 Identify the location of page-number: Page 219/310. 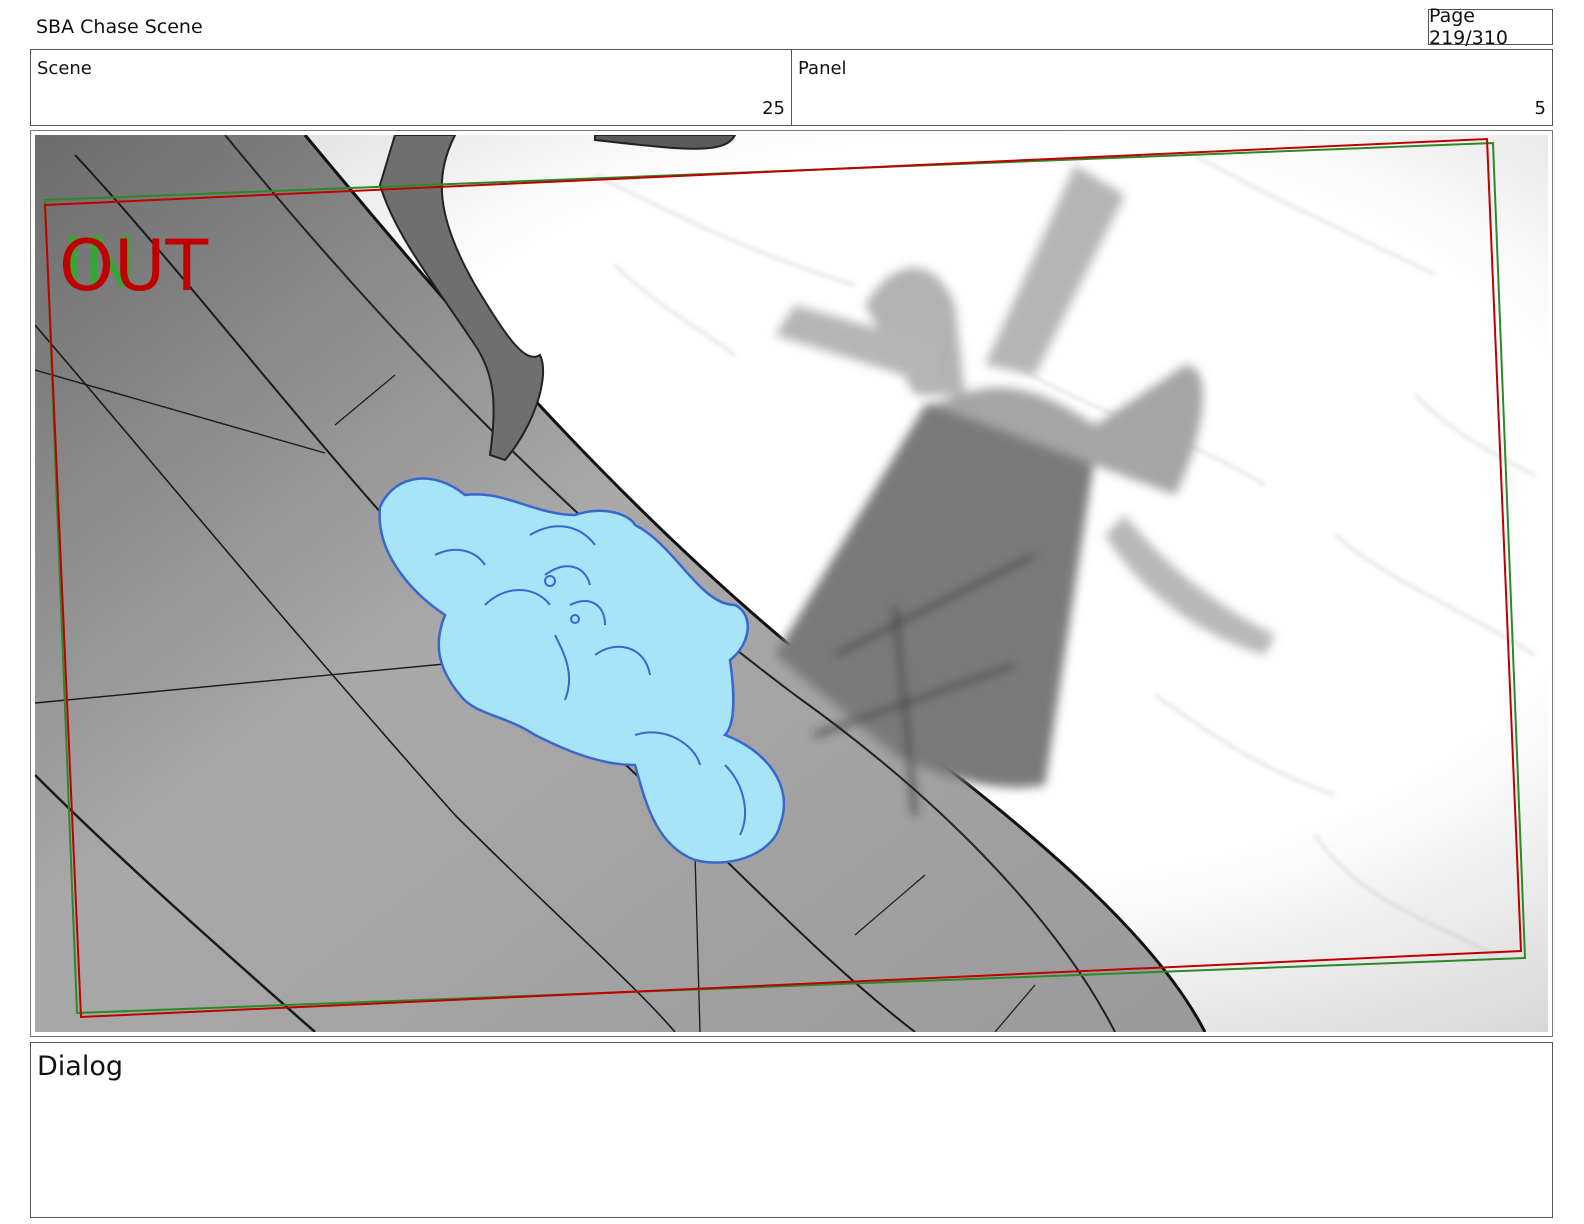
(1490, 27).